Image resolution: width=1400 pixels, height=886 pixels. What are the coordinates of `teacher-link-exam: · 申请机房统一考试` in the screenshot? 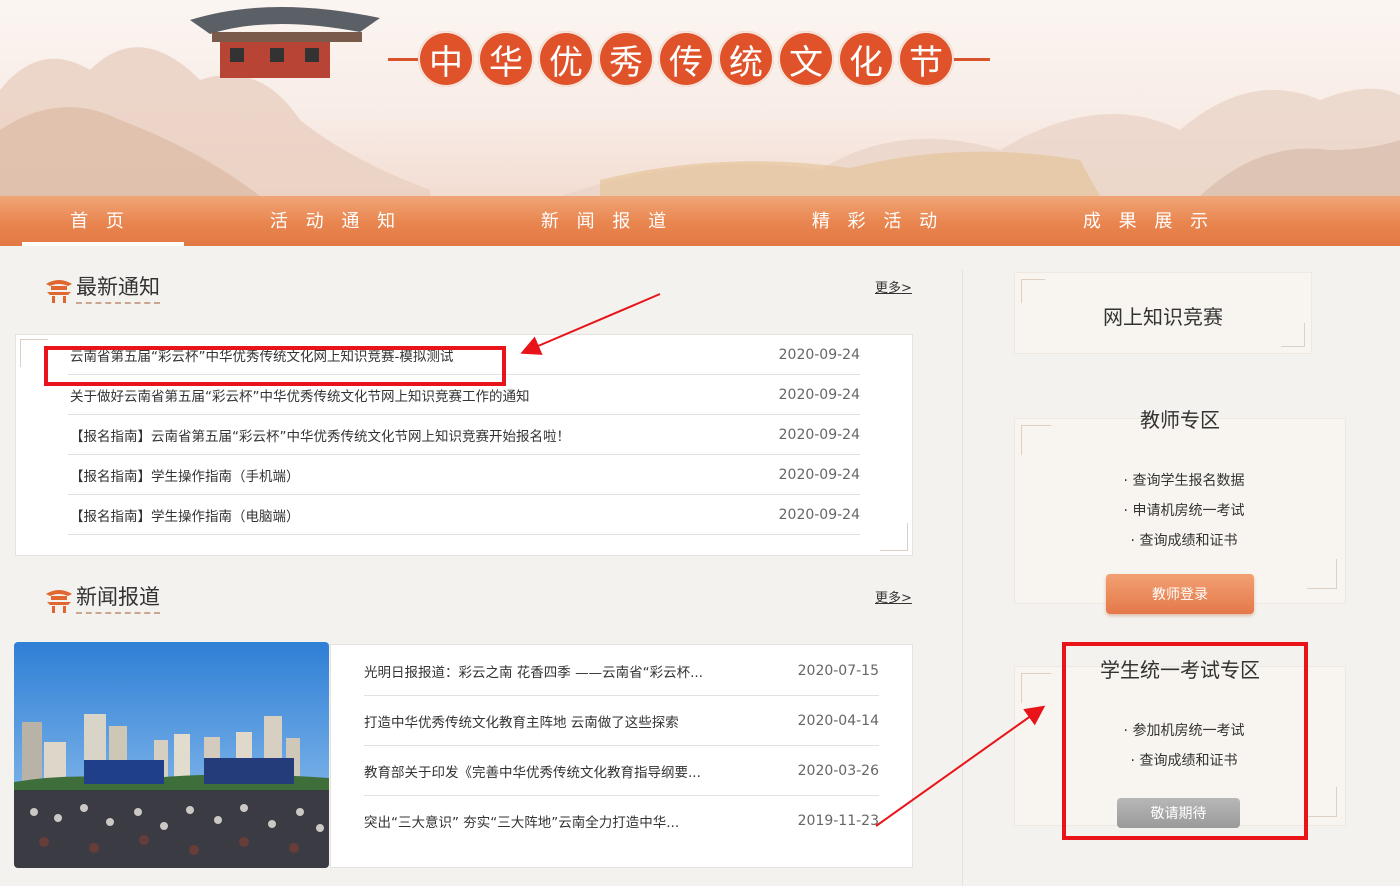 It's located at (1184, 510).